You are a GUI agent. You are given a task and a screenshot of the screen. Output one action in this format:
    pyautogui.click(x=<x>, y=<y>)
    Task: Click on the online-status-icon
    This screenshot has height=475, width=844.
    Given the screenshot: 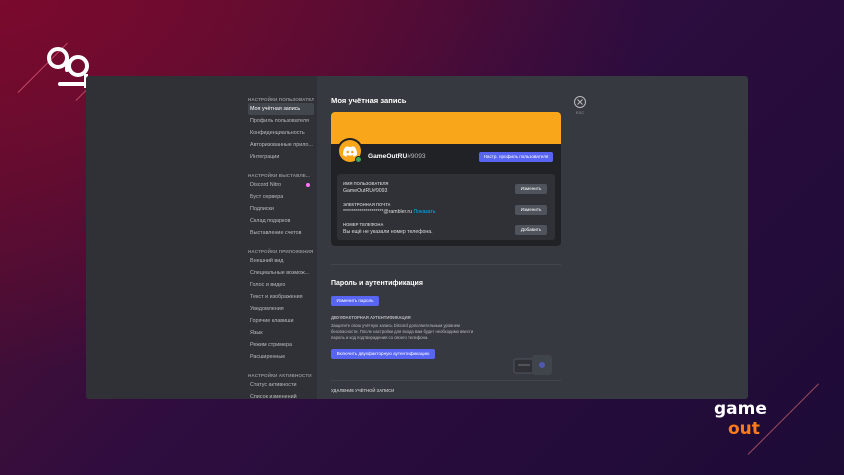 What is the action you would take?
    pyautogui.click(x=358, y=159)
    